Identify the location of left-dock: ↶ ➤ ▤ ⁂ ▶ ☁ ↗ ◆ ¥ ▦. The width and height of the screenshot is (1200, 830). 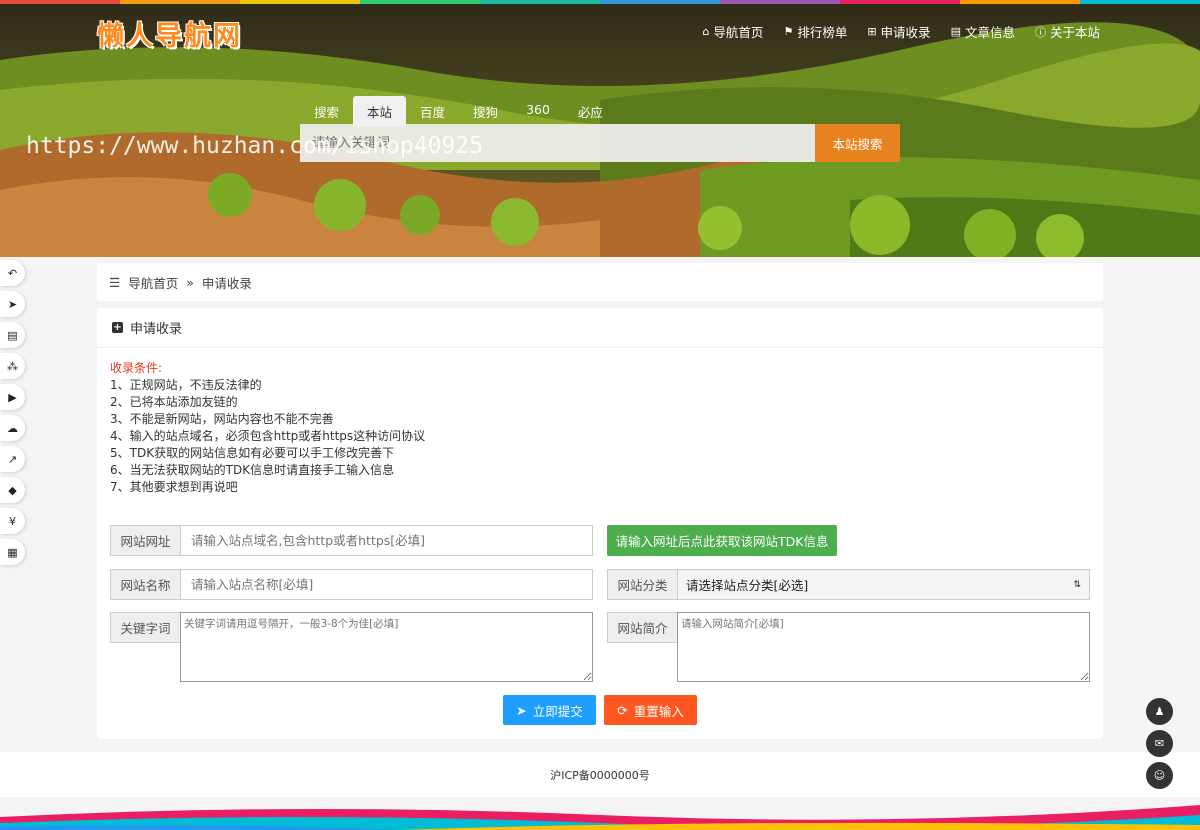
(12, 412).